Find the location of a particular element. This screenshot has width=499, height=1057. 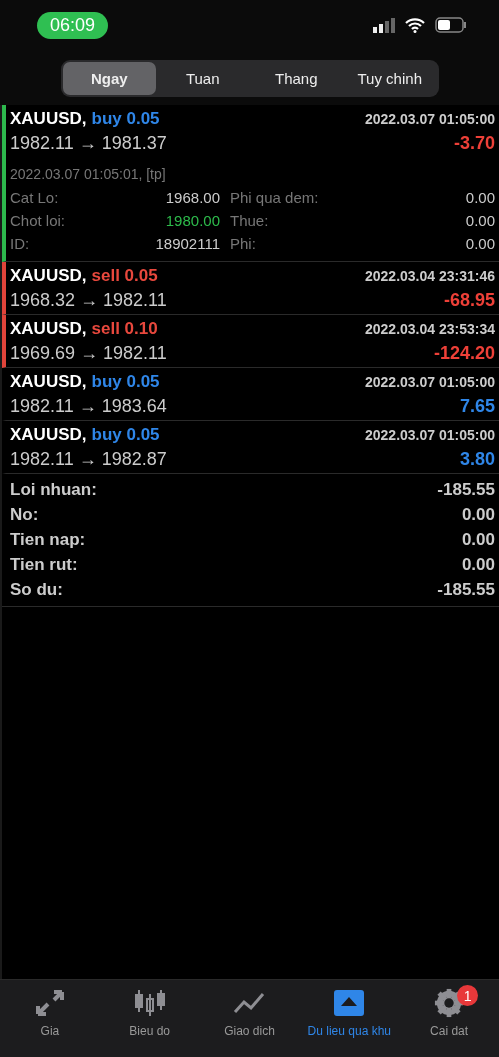

open-time: 2022.03.04 23:53:34 is located at coordinates (430, 329).